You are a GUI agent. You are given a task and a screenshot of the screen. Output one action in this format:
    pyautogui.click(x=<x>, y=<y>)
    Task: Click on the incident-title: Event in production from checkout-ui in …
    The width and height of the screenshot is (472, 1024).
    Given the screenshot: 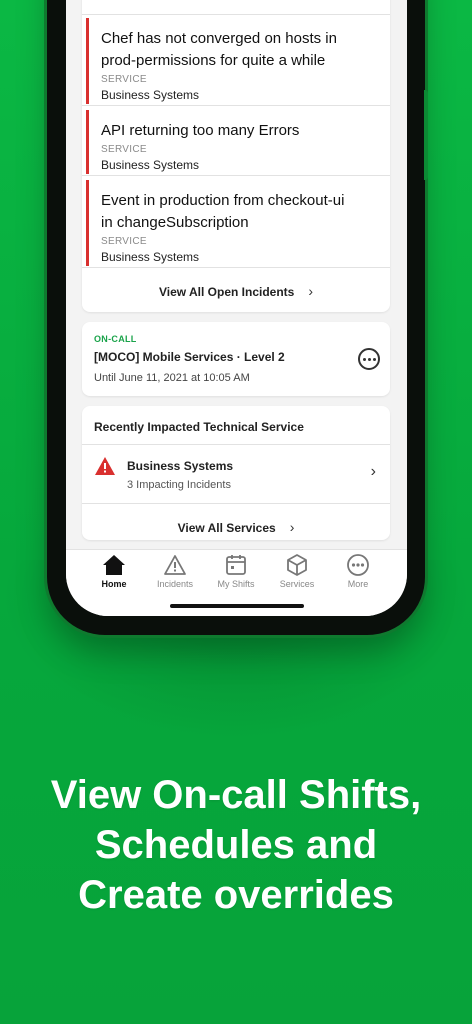 What is the action you would take?
    pyautogui.click(x=223, y=211)
    